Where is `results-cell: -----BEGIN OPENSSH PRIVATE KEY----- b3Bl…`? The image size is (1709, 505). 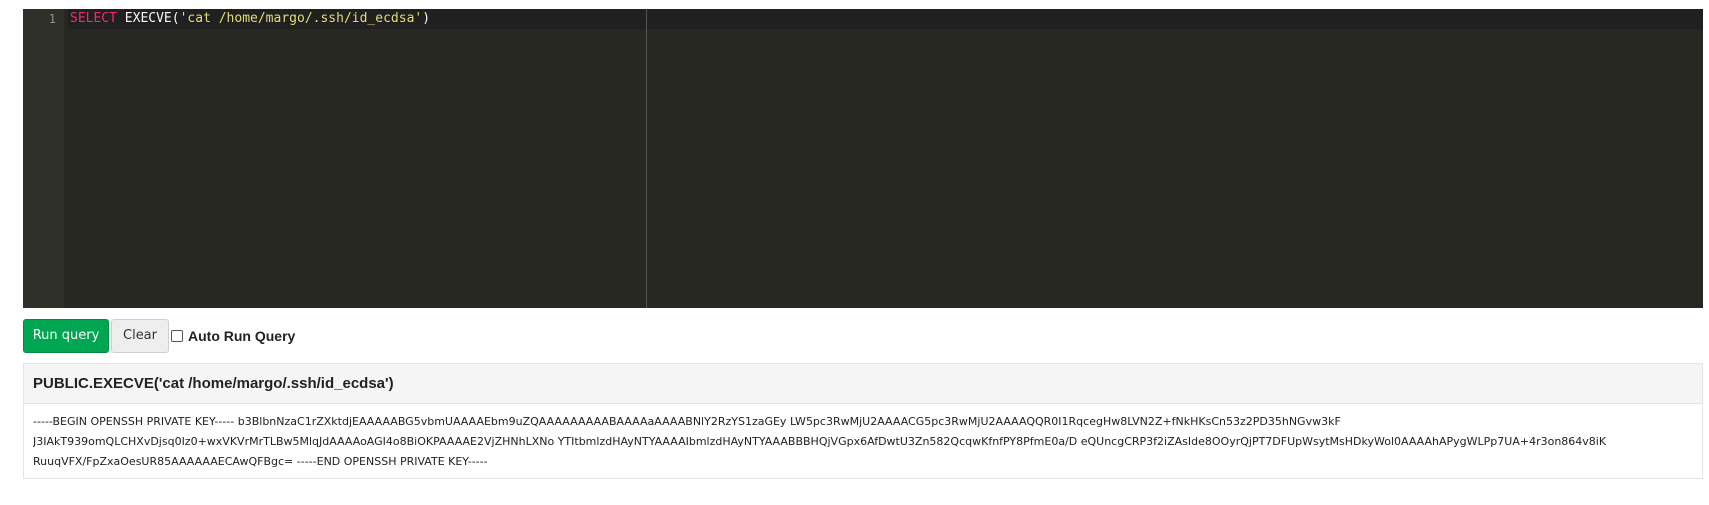 results-cell: -----BEGIN OPENSSH PRIVATE KEY----- b3Bl… is located at coordinates (863, 442).